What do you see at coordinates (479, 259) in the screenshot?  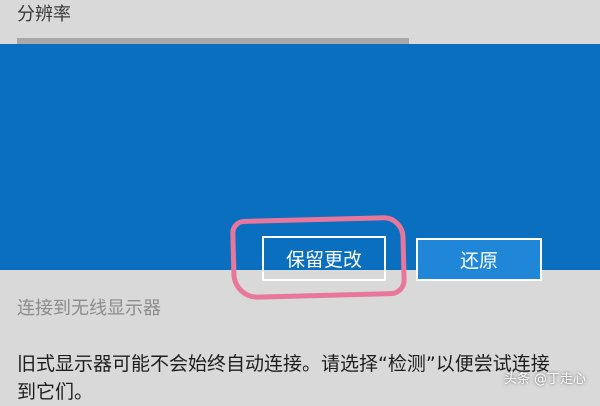 I see `revert-button: 还原` at bounding box center [479, 259].